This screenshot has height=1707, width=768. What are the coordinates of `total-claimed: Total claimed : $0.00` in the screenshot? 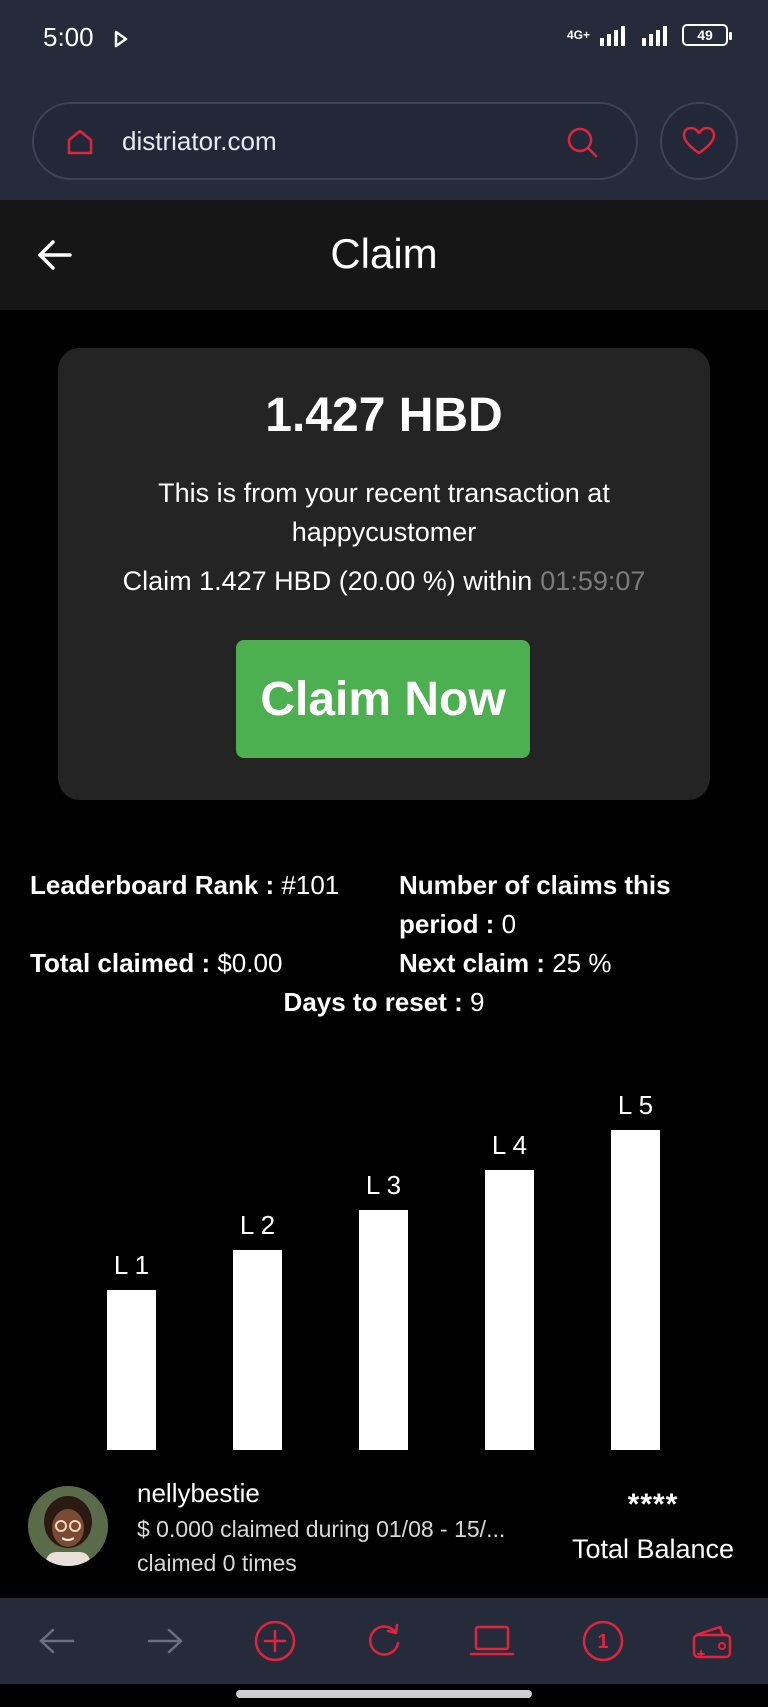 It's located at (156, 963).